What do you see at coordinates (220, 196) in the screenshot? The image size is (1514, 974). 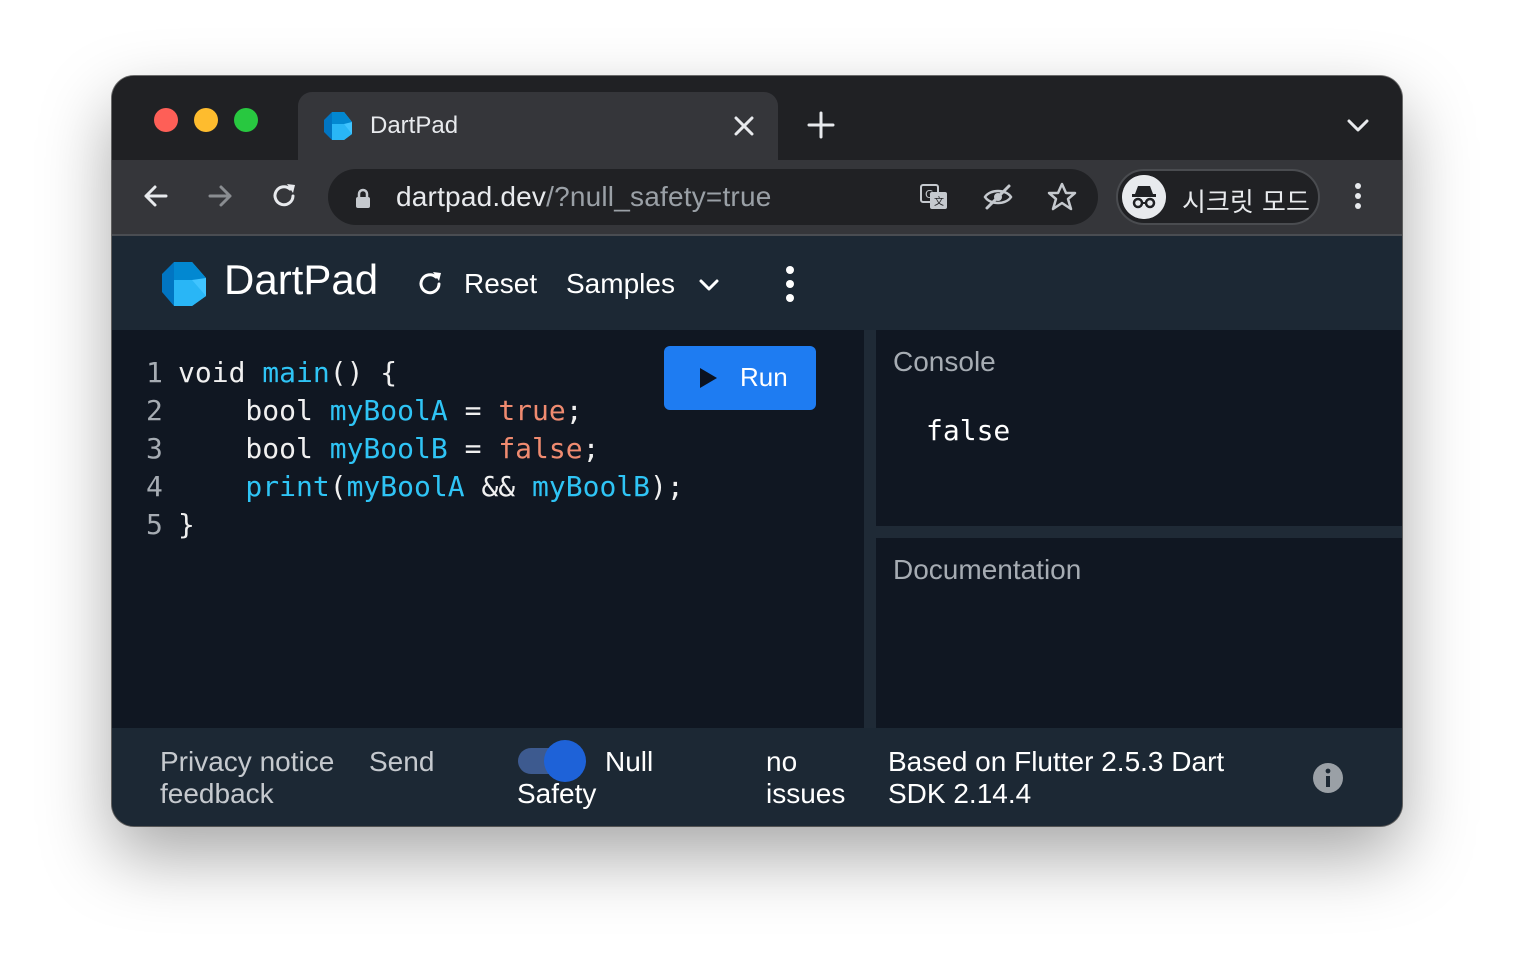 I see `forward-arrow-icon` at bounding box center [220, 196].